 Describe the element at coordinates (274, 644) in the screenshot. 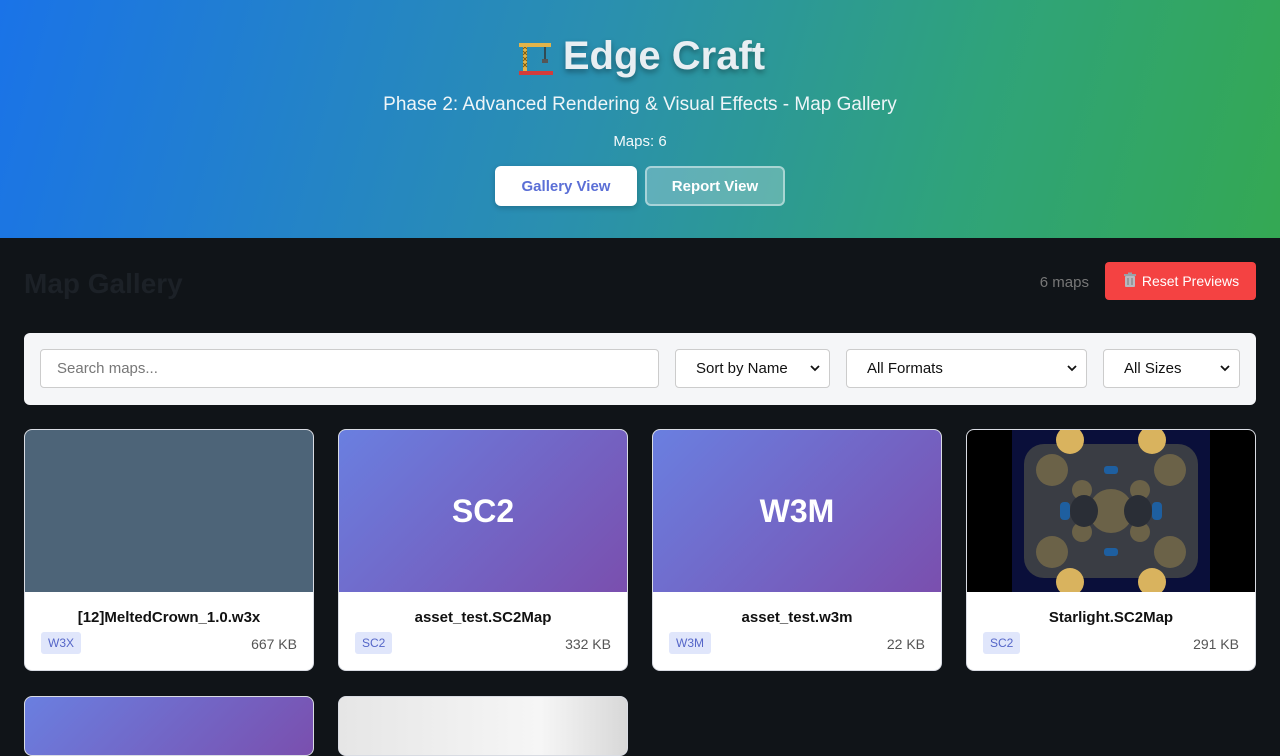

I see `file-size: 667 KB` at that location.